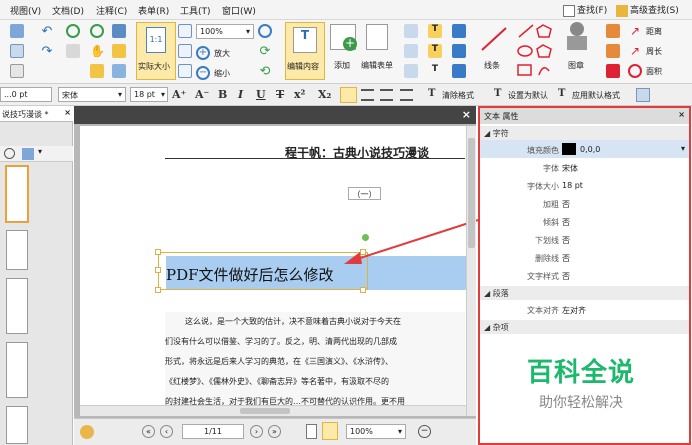 Image resolution: width=692 pixels, height=445 pixels. What do you see at coordinates (36, 114) in the screenshot?
I see `document-tab: 说技巧漫谈 * ×` at bounding box center [36, 114].